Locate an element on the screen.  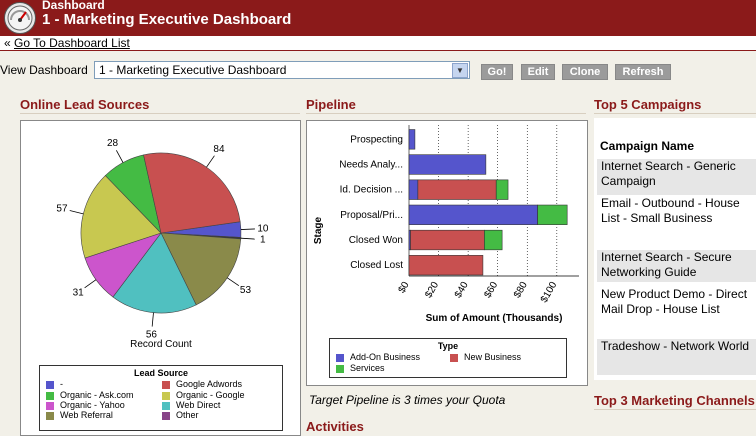
legend-item: Web Referral is located at coordinates (79, 415).